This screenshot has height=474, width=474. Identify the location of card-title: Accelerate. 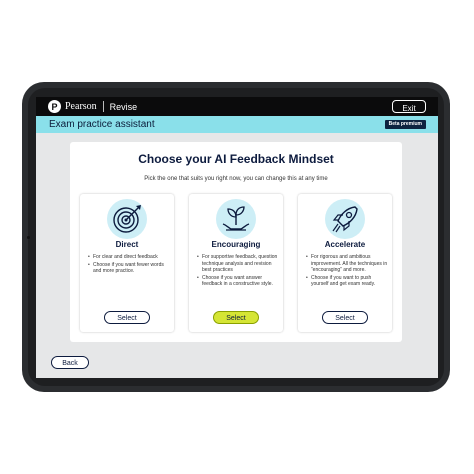
(345, 244).